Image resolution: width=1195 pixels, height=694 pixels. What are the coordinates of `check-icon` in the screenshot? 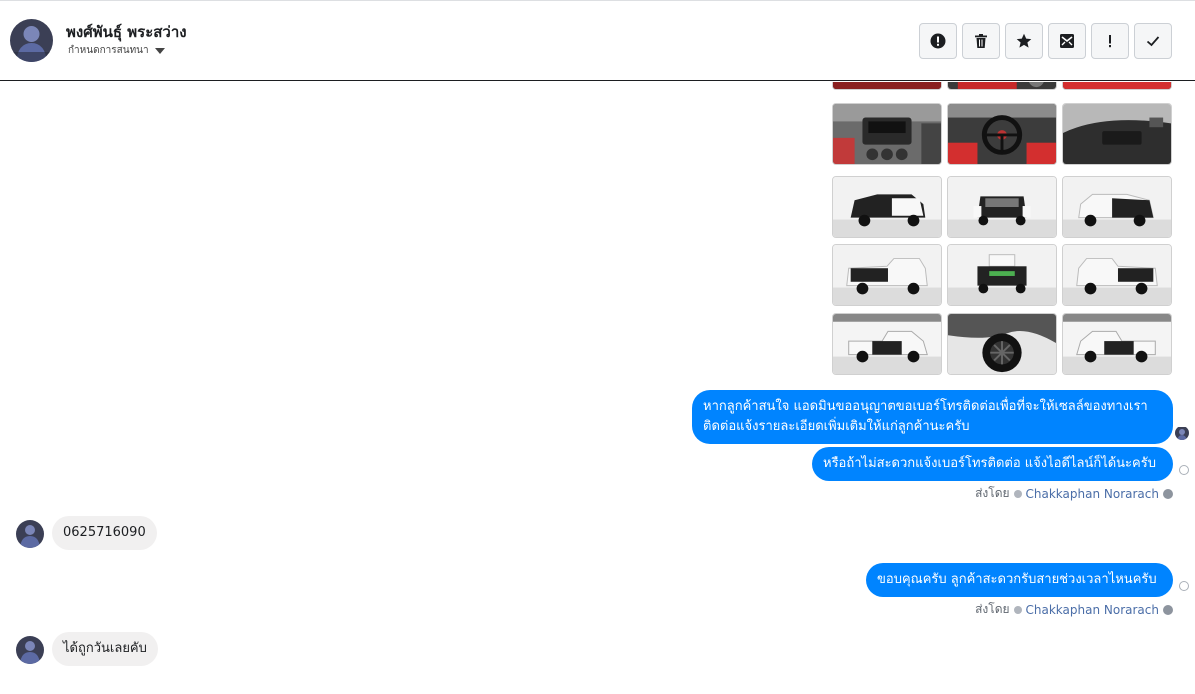 It's located at (1153, 41).